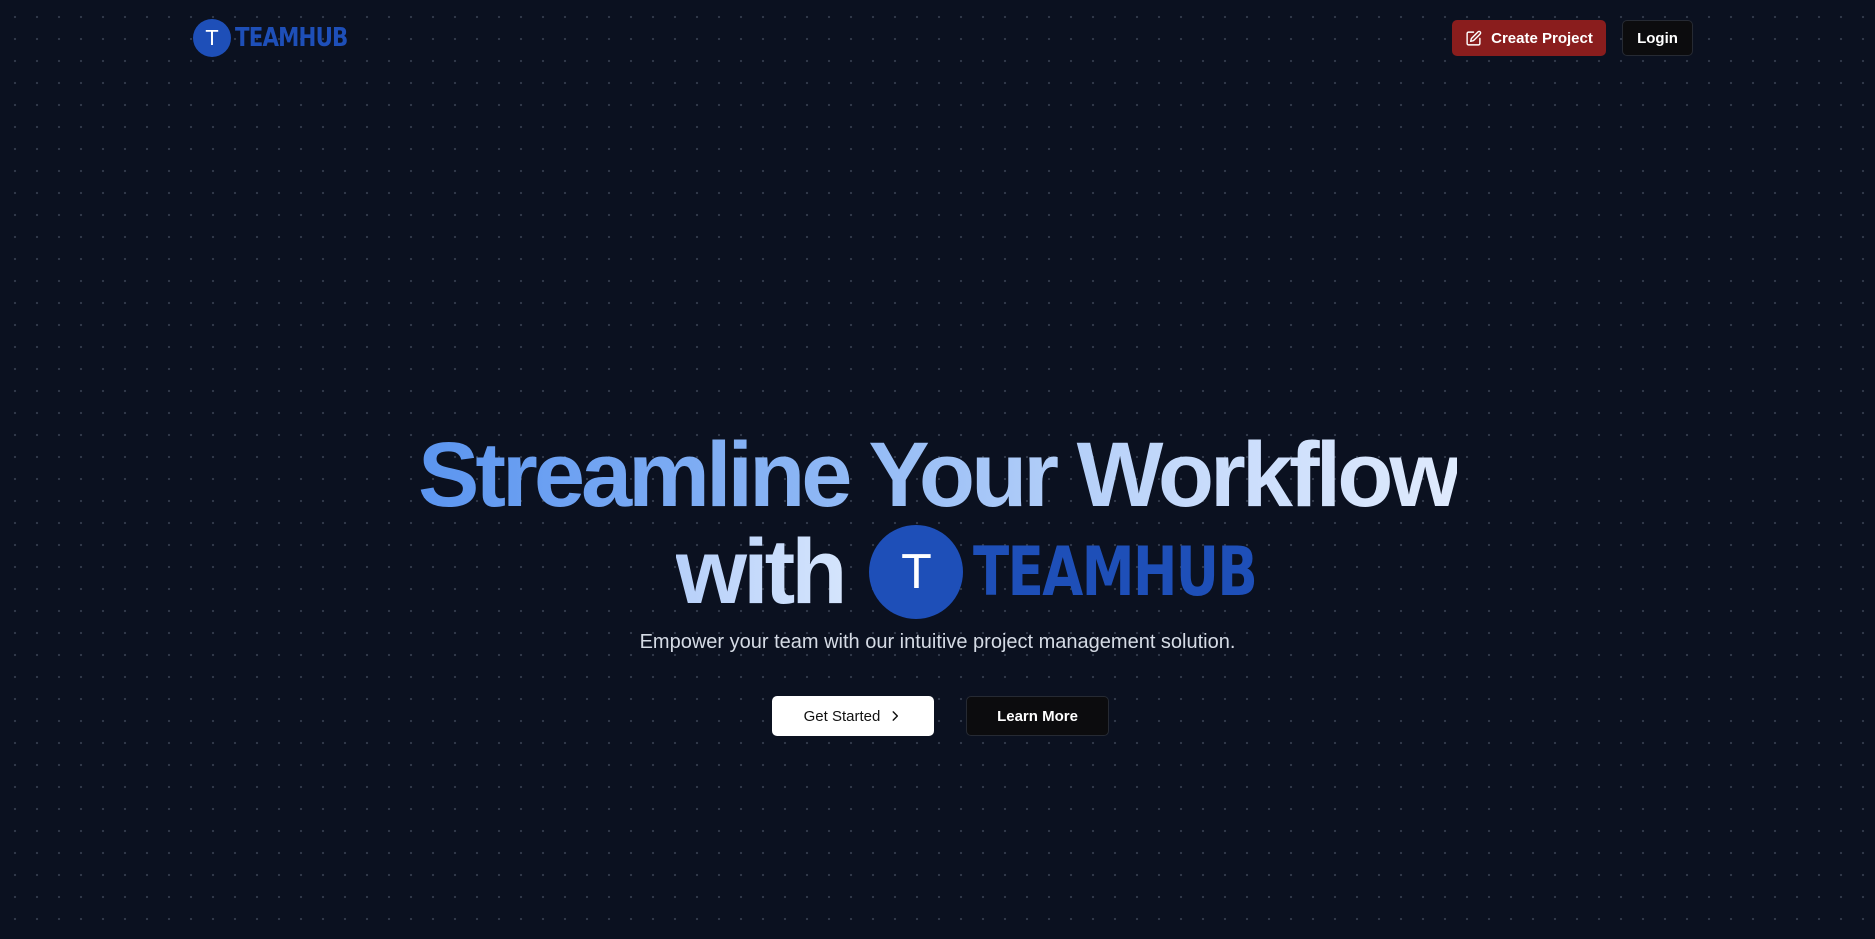  I want to click on create-project-button: Create Project, so click(1529, 38).